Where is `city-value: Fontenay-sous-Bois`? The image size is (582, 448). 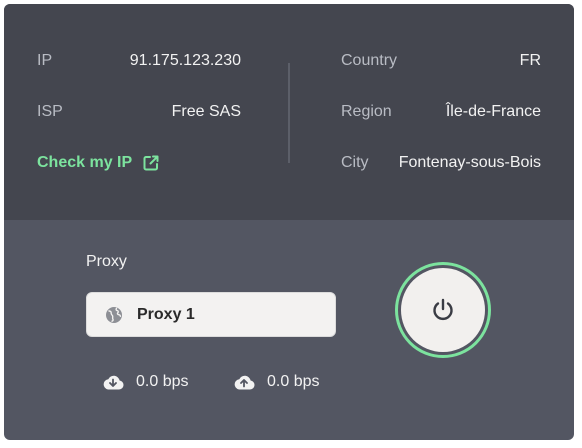 city-value: Fontenay-sous-Bois is located at coordinates (469, 162).